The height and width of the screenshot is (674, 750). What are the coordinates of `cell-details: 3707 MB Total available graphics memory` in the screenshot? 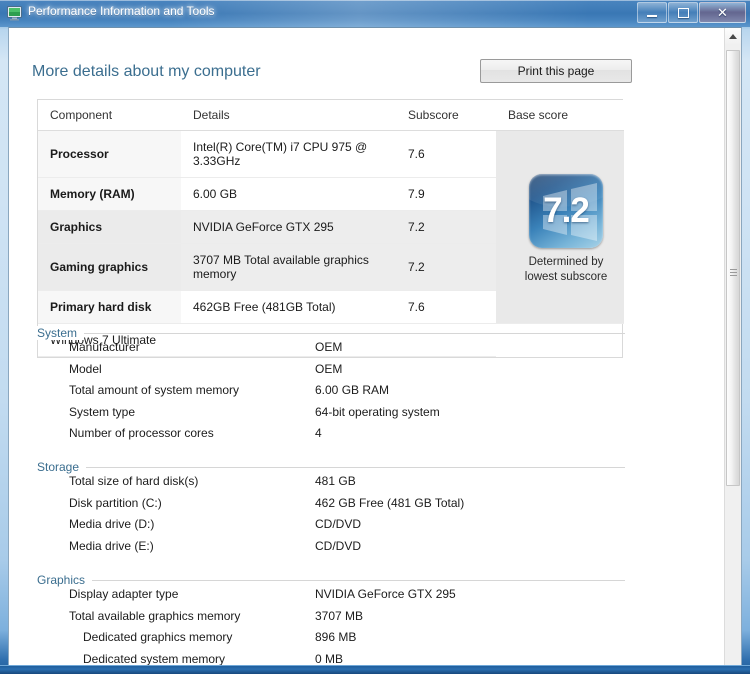 It's located at (288, 267).